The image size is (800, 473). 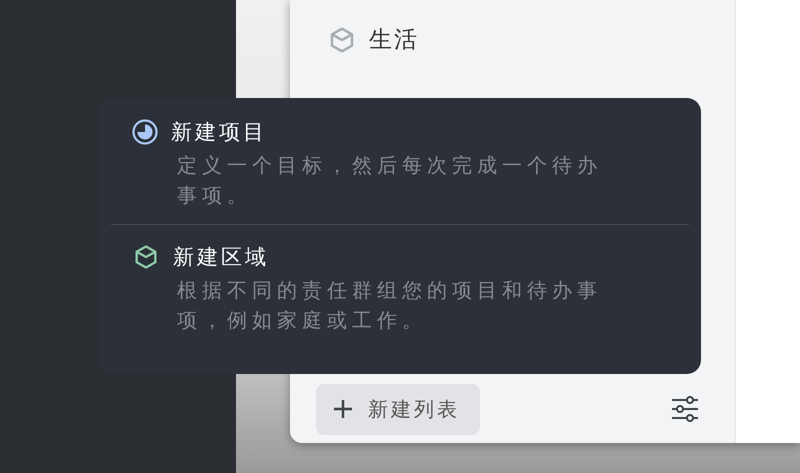 I want to click on menu-item-description: 根据不同的责任群组您的项目和待办事项，例如家庭或工作。, so click(x=390, y=305).